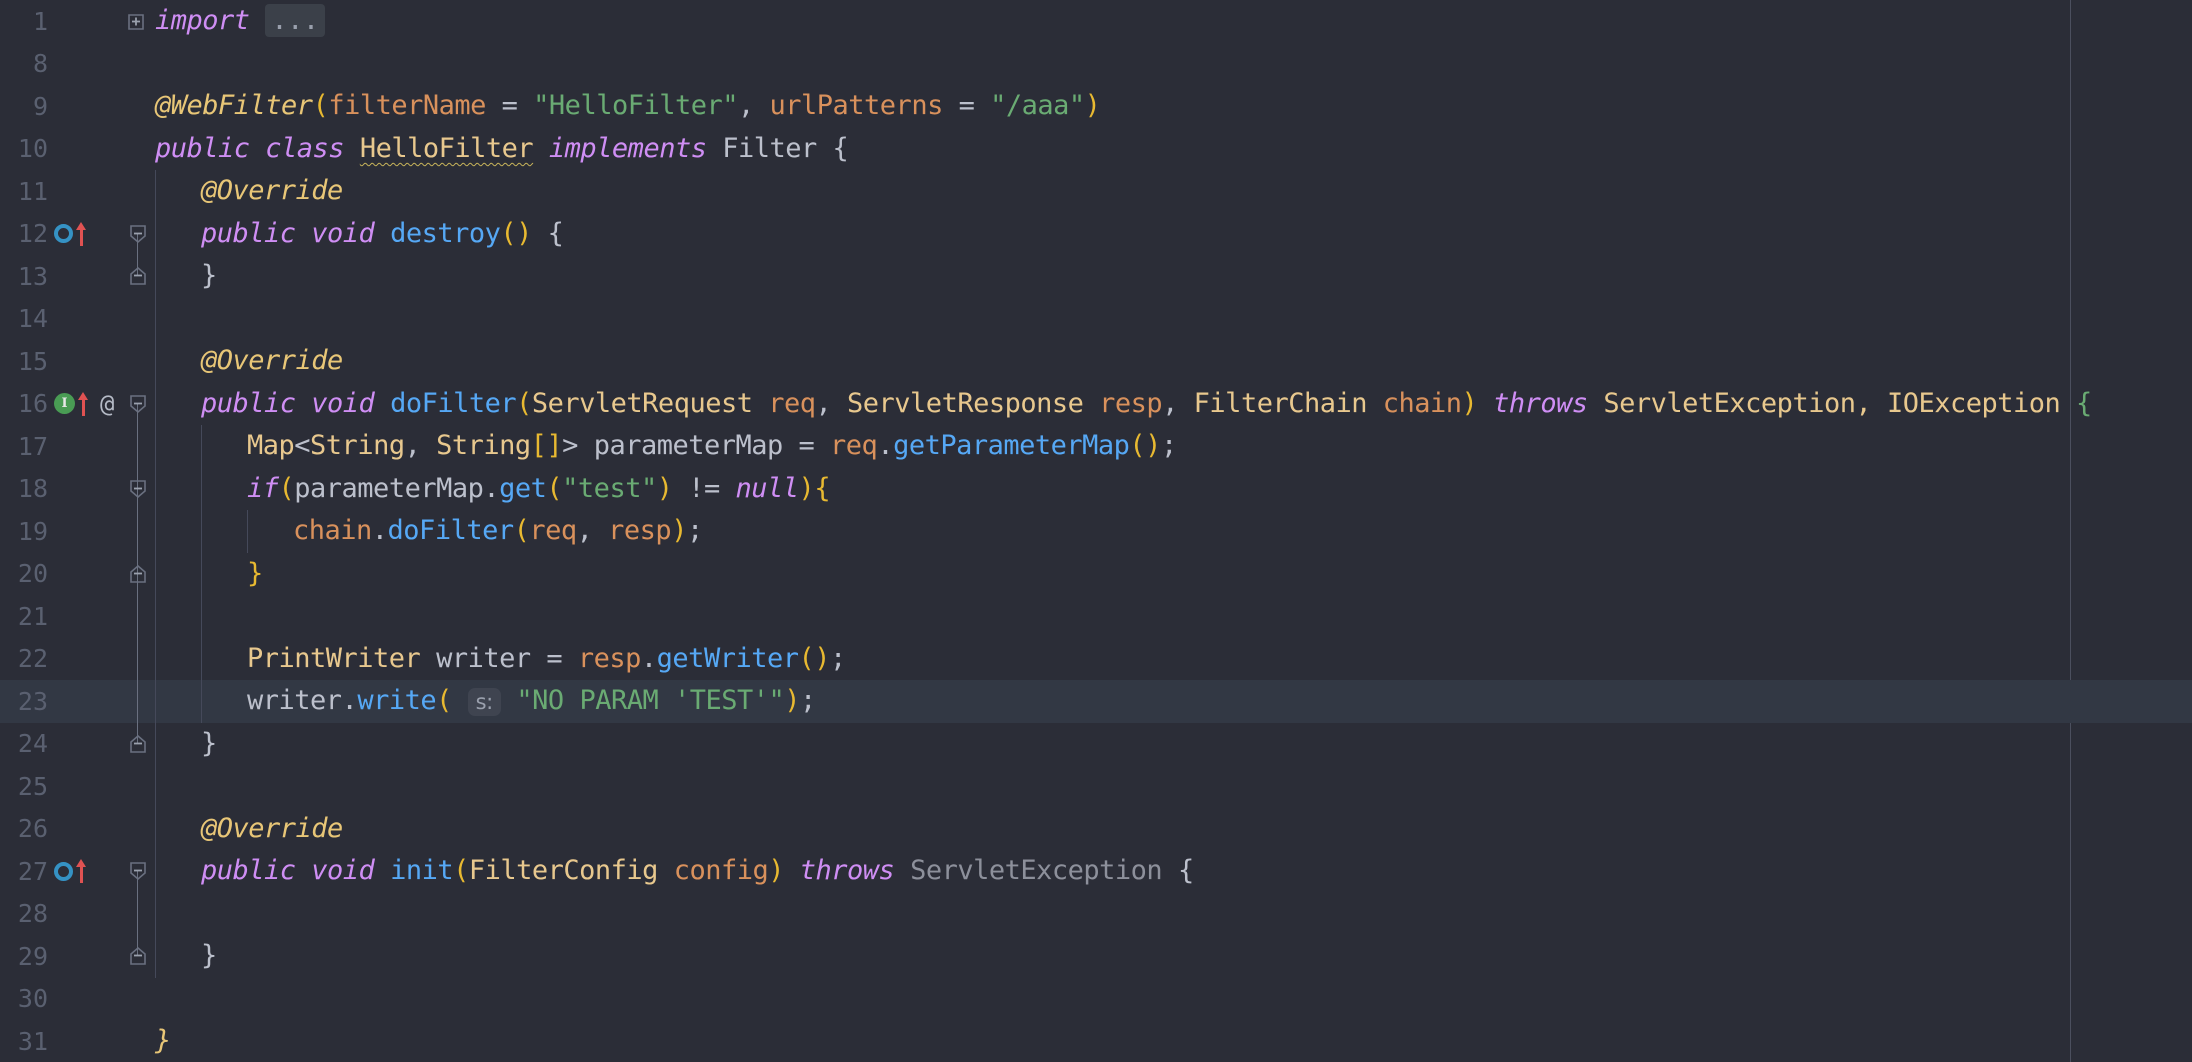  What do you see at coordinates (1164, 701) in the screenshot?
I see `code-text: writer.write( s: "NO PARAM 'TEST'");` at bounding box center [1164, 701].